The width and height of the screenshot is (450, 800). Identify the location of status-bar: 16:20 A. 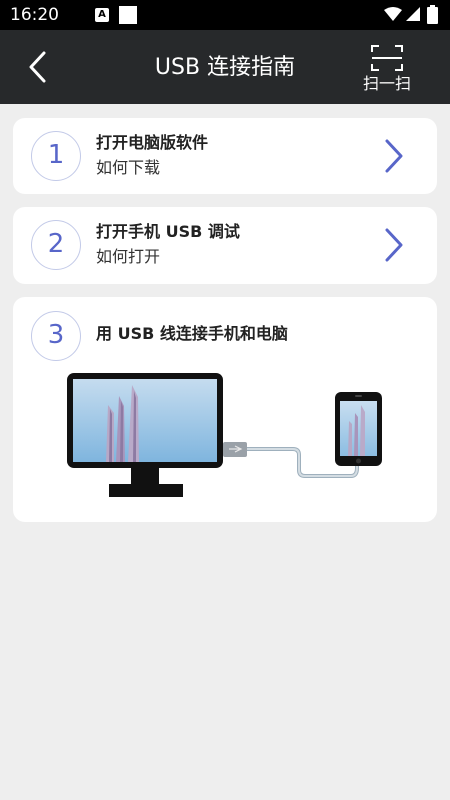
(225, 15).